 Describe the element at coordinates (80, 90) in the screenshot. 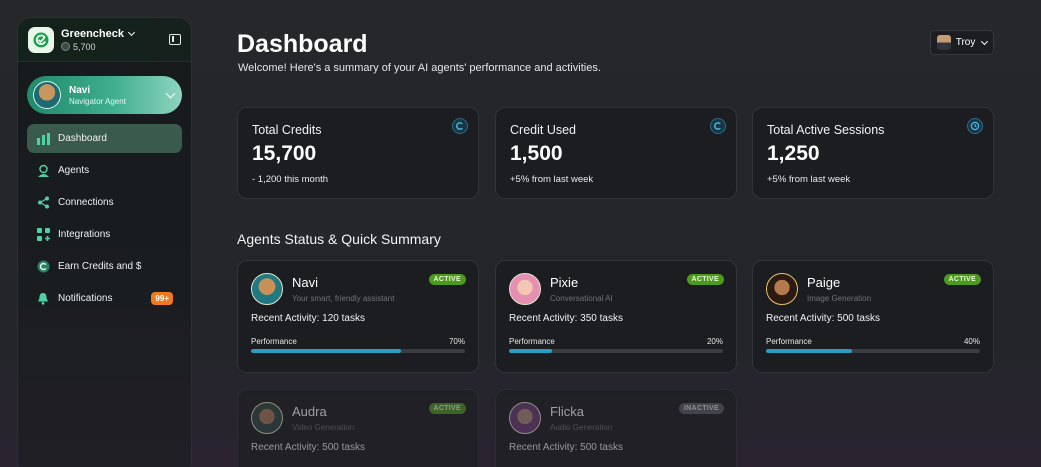

I see `agent-selector-name: Navi` at that location.